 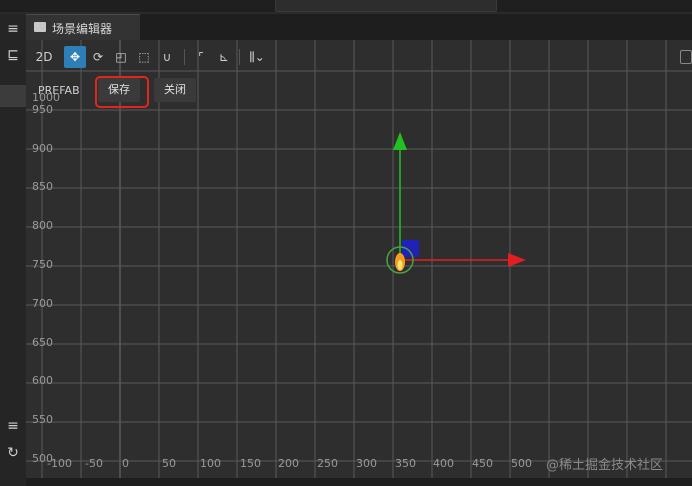 What do you see at coordinates (42, 148) in the screenshot?
I see `y-tick-label: 900` at bounding box center [42, 148].